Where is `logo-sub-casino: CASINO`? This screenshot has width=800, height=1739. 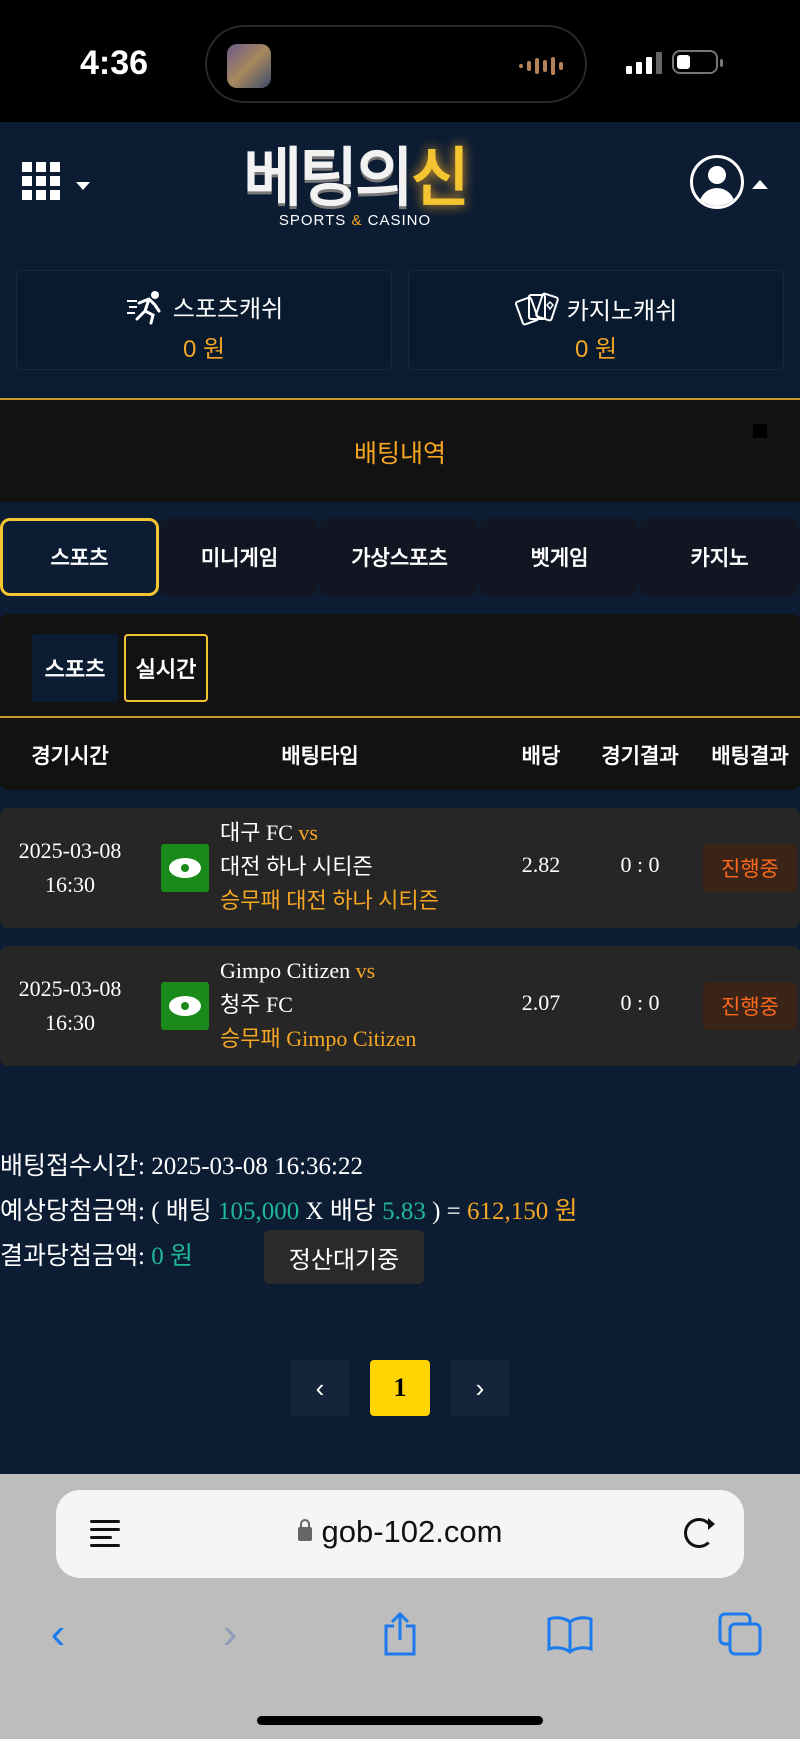
logo-sub-casino: CASINO is located at coordinates (399, 220).